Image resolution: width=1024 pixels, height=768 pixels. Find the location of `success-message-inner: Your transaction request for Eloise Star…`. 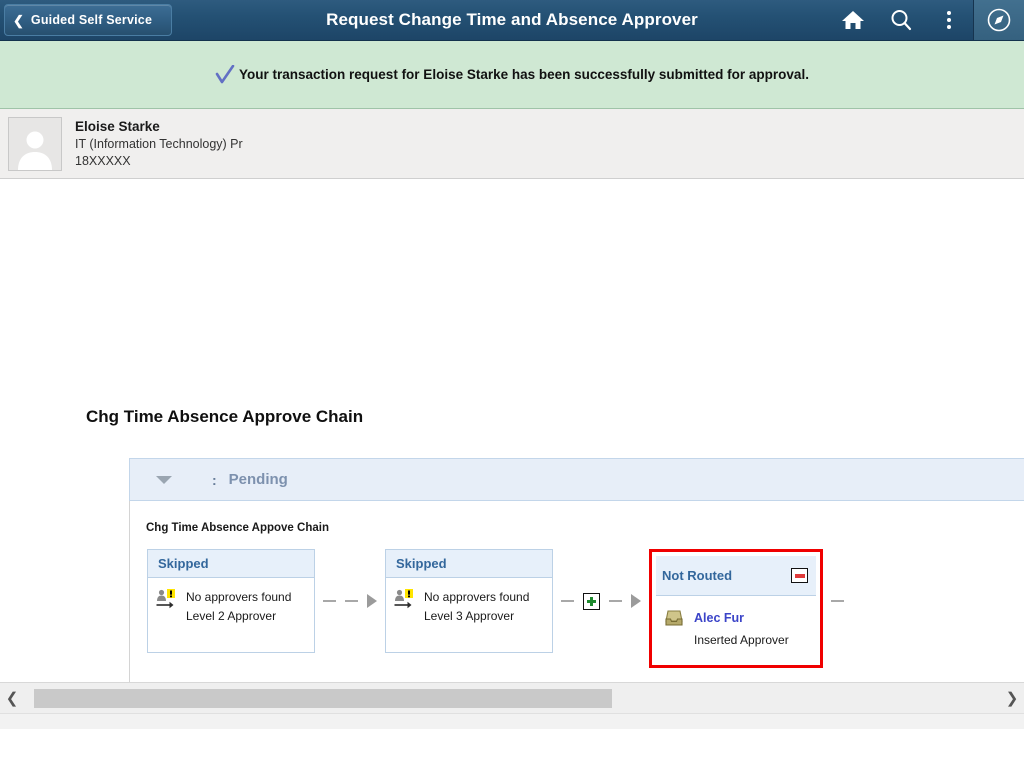

success-message-inner: Your transaction request for Eloise Star… is located at coordinates (512, 74).